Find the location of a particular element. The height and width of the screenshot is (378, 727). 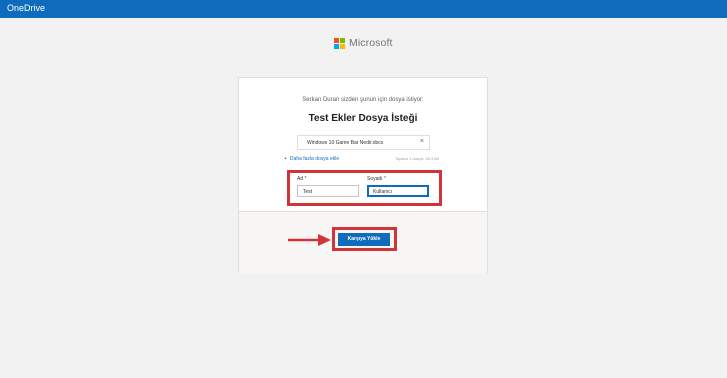

arrow-right-icon is located at coordinates (309, 240).